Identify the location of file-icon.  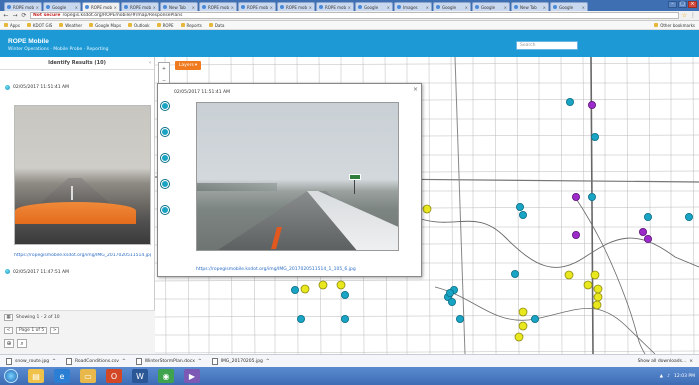
(9, 361).